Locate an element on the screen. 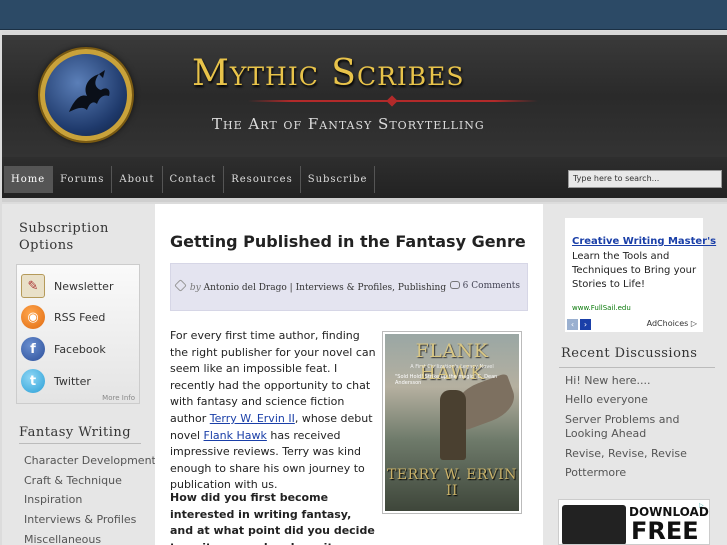 Image resolution: width=727 pixels, height=545 pixels. discussion-hello-everyone: Hello everyone is located at coordinates (641, 402).